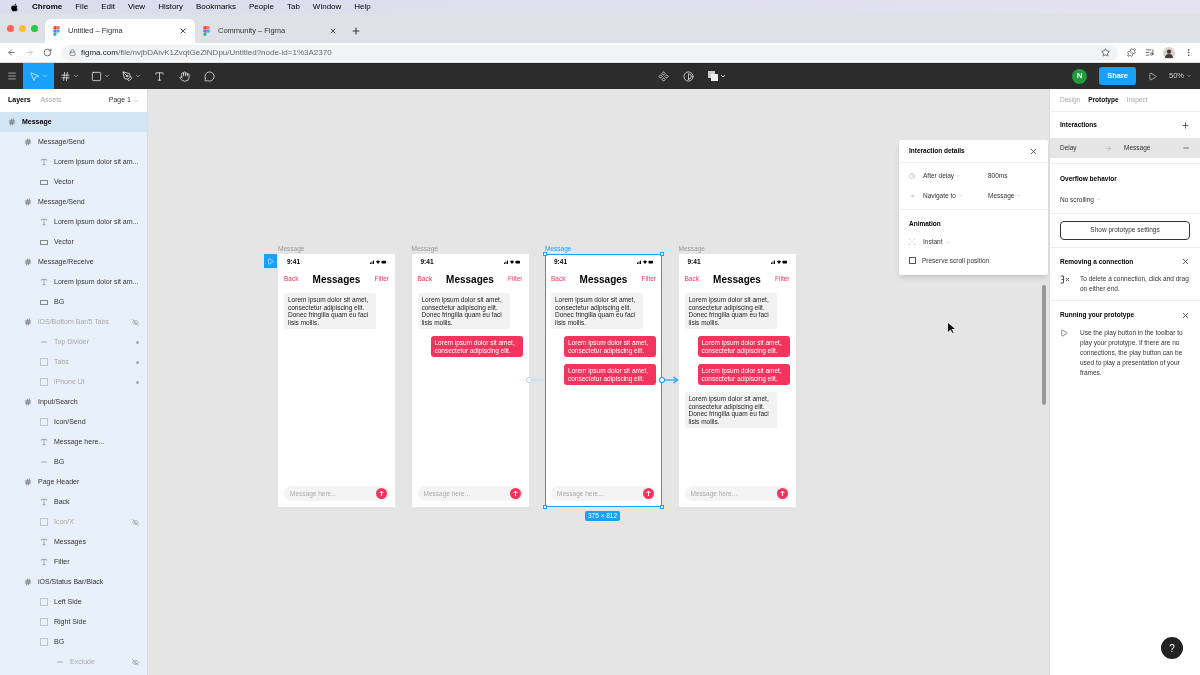 The width and height of the screenshot is (1200, 675). I want to click on bookmark-star-icon, so click(1105, 52).